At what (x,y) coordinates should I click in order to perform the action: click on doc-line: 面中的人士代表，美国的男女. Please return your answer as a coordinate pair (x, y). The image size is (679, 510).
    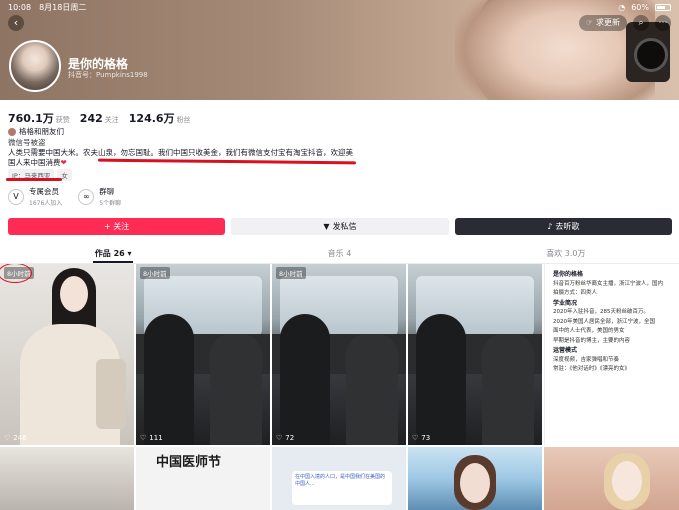
    Looking at the image, I should click on (589, 331).